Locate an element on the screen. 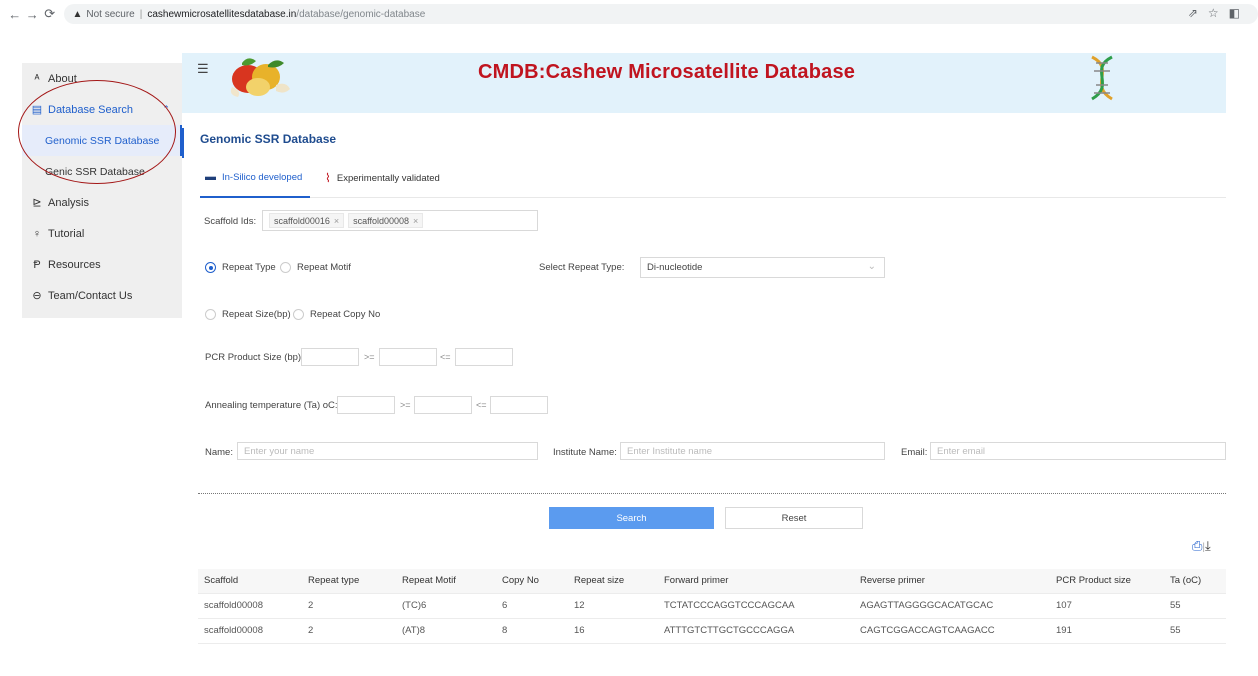 This screenshot has height=676, width=1258. sidebar-item-tutorial: ♀ Tutorial is located at coordinates (102, 233).